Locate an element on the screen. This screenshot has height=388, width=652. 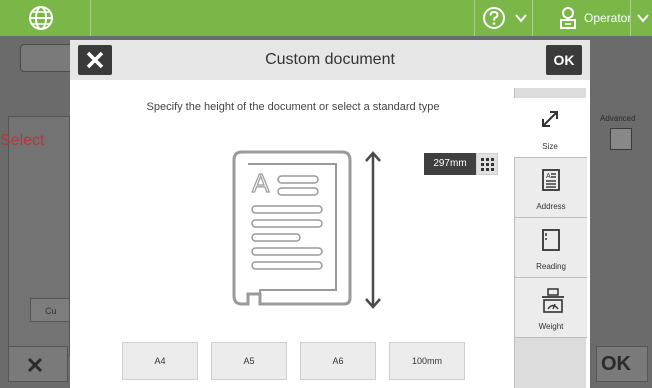
ok-button: OK is located at coordinates (564, 60).